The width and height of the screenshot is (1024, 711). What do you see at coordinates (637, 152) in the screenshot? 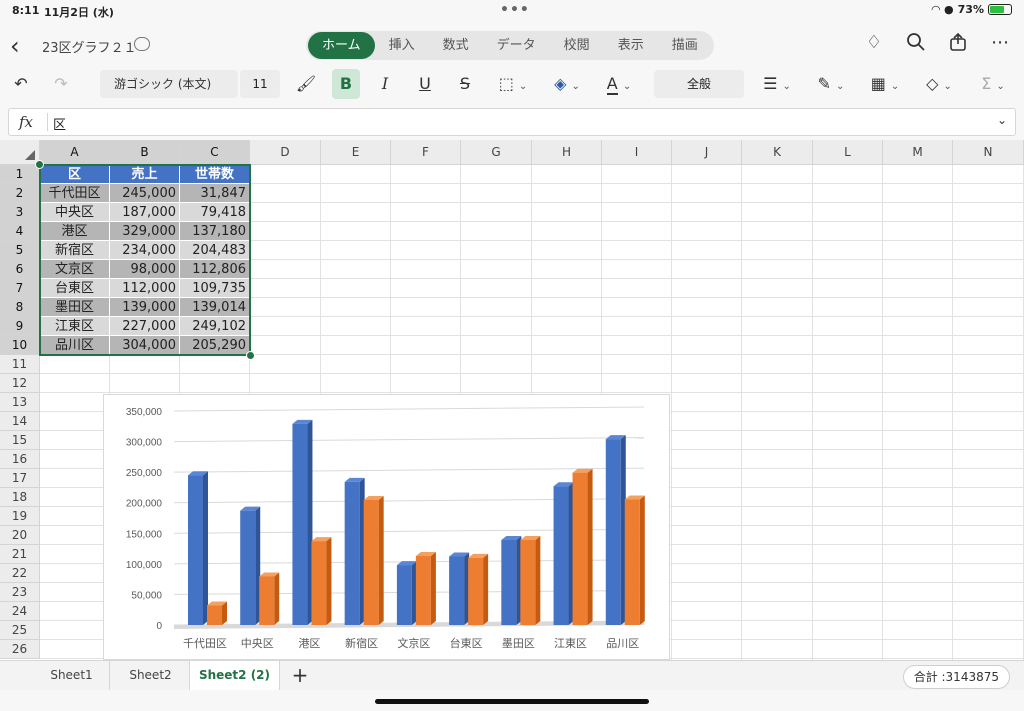
I see `column-header: I` at bounding box center [637, 152].